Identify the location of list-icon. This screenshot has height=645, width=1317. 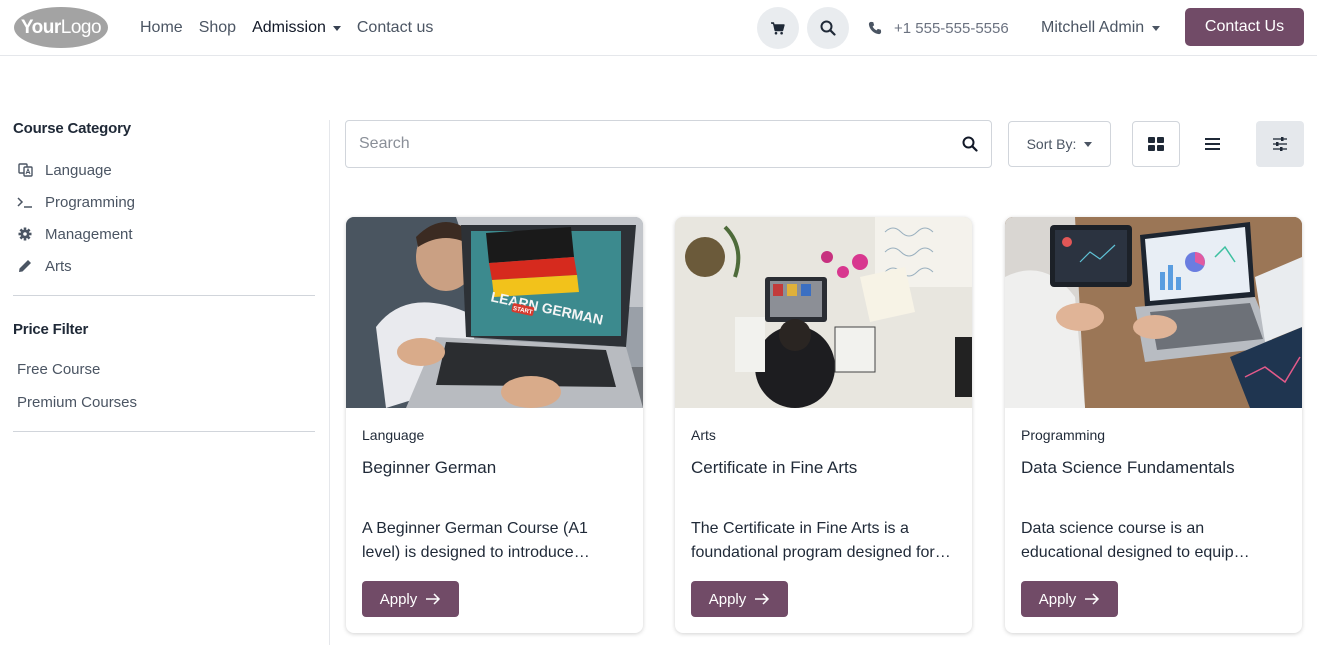
(1212, 144).